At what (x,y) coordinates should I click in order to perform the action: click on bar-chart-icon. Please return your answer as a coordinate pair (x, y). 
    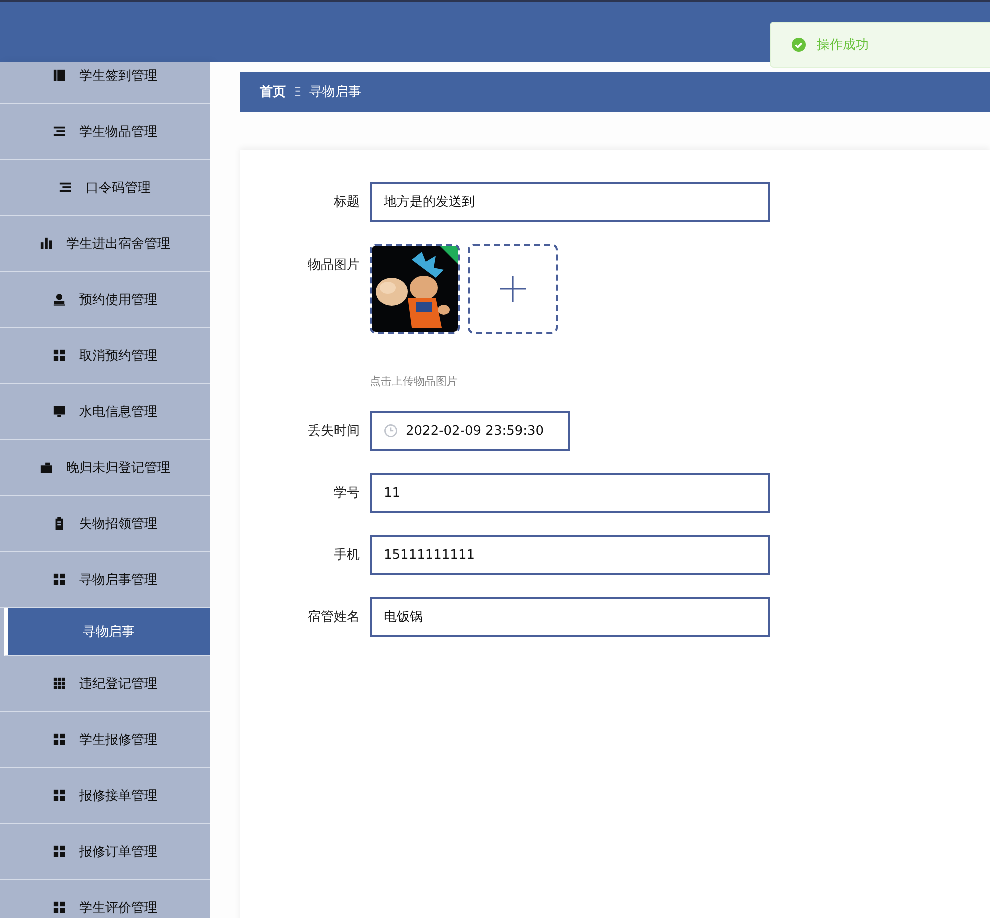
    Looking at the image, I should click on (46, 243).